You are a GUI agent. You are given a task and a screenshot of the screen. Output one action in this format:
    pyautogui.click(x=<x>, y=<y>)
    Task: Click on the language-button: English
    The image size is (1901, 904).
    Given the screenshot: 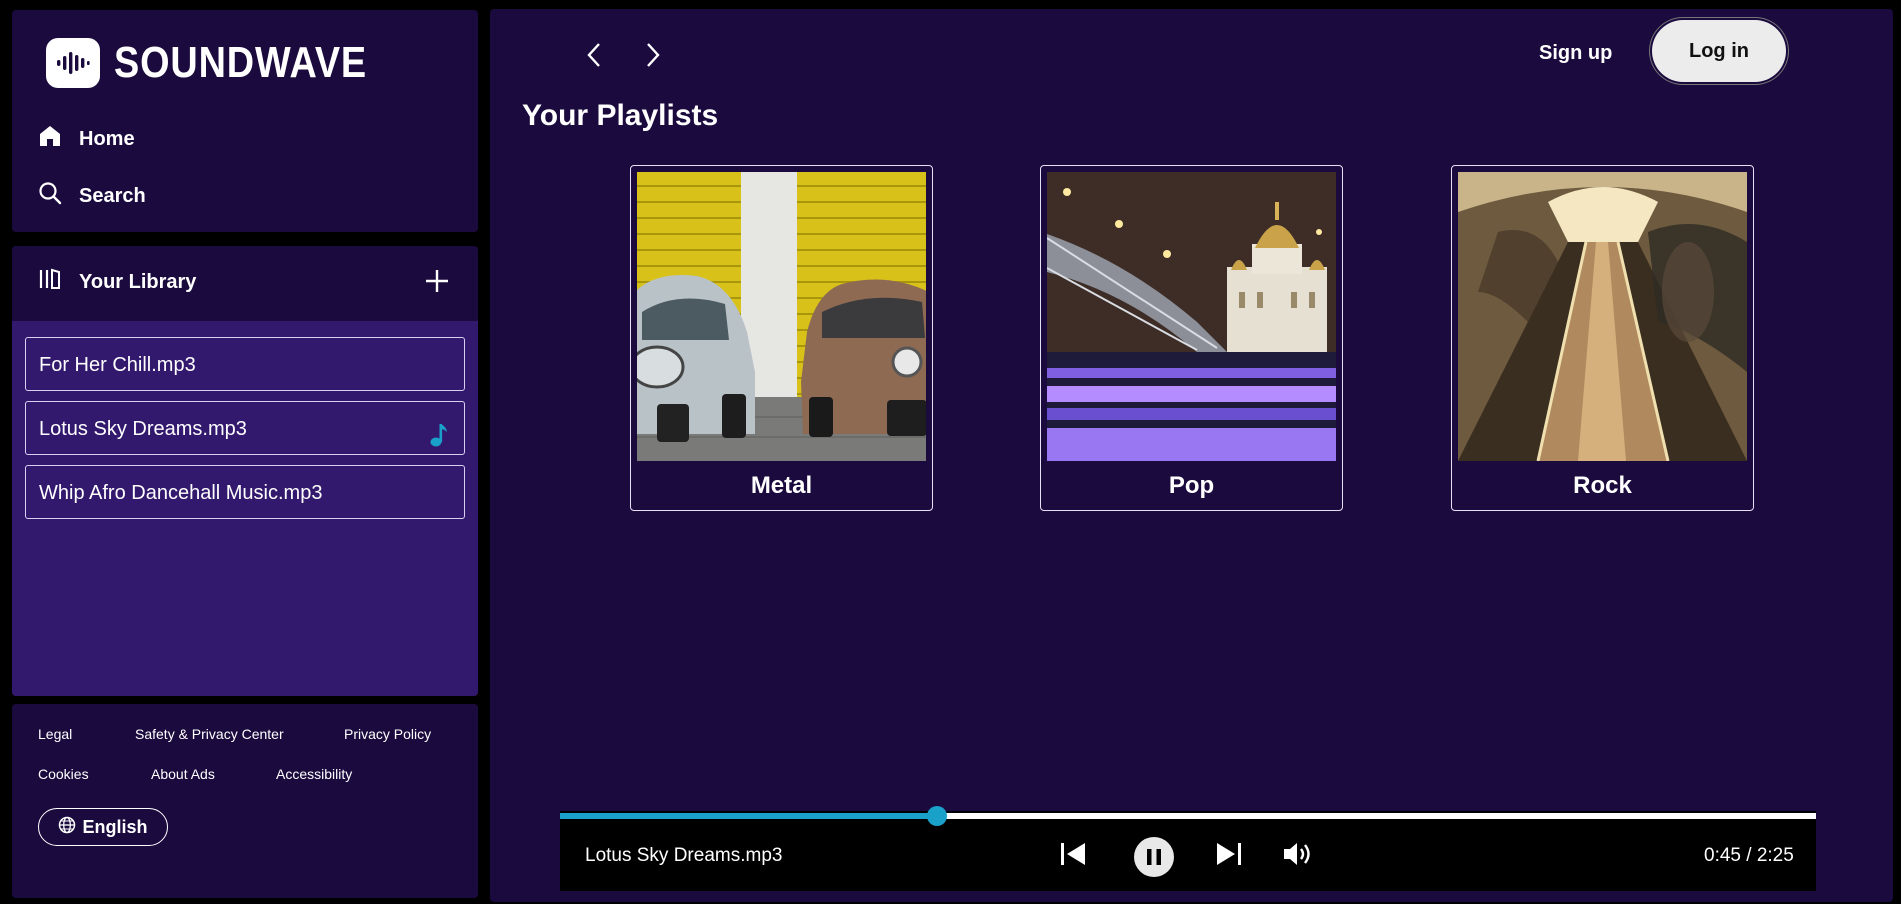 What is the action you would take?
    pyautogui.click(x=103, y=827)
    